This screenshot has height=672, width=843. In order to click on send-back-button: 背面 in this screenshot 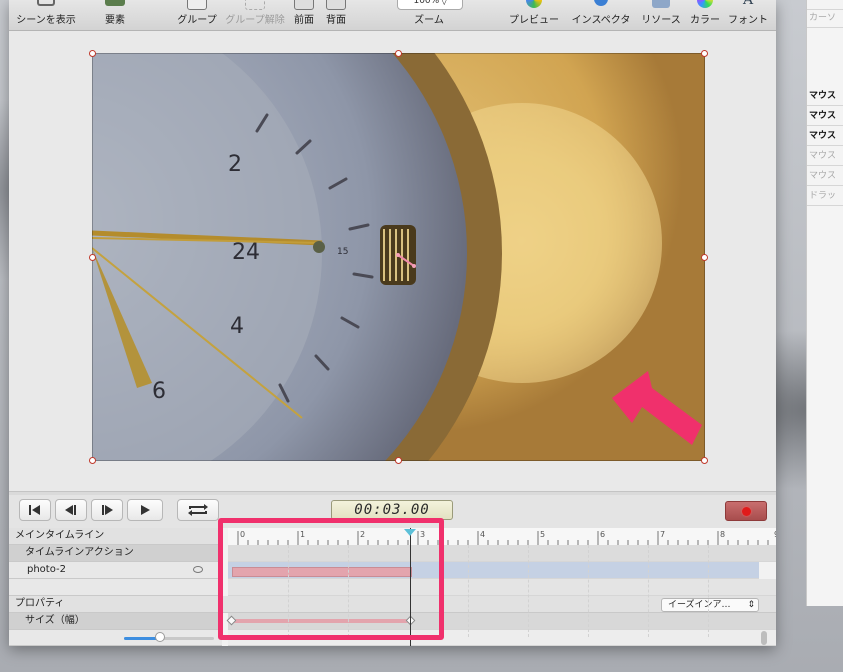, I will do `click(336, 15)`.